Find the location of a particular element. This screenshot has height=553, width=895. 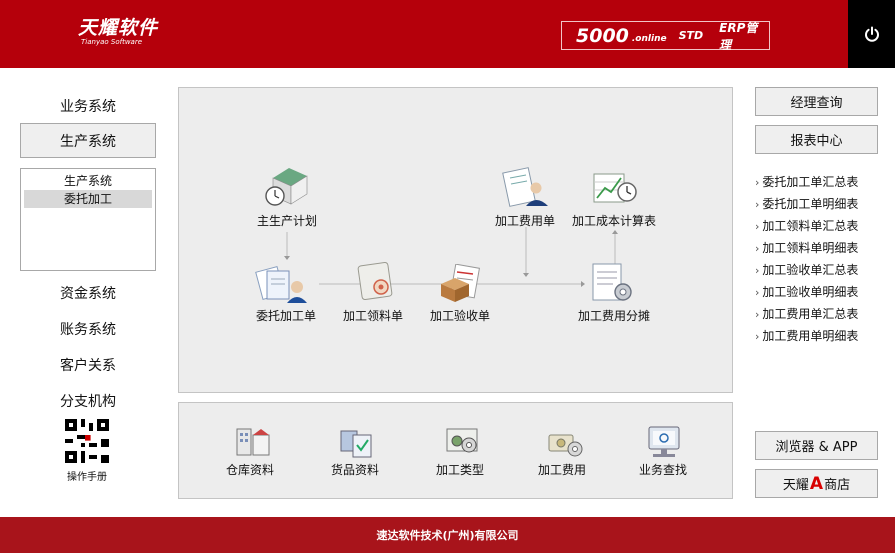

flow-main-production-plan: 主生产计划 is located at coordinates (287, 220).